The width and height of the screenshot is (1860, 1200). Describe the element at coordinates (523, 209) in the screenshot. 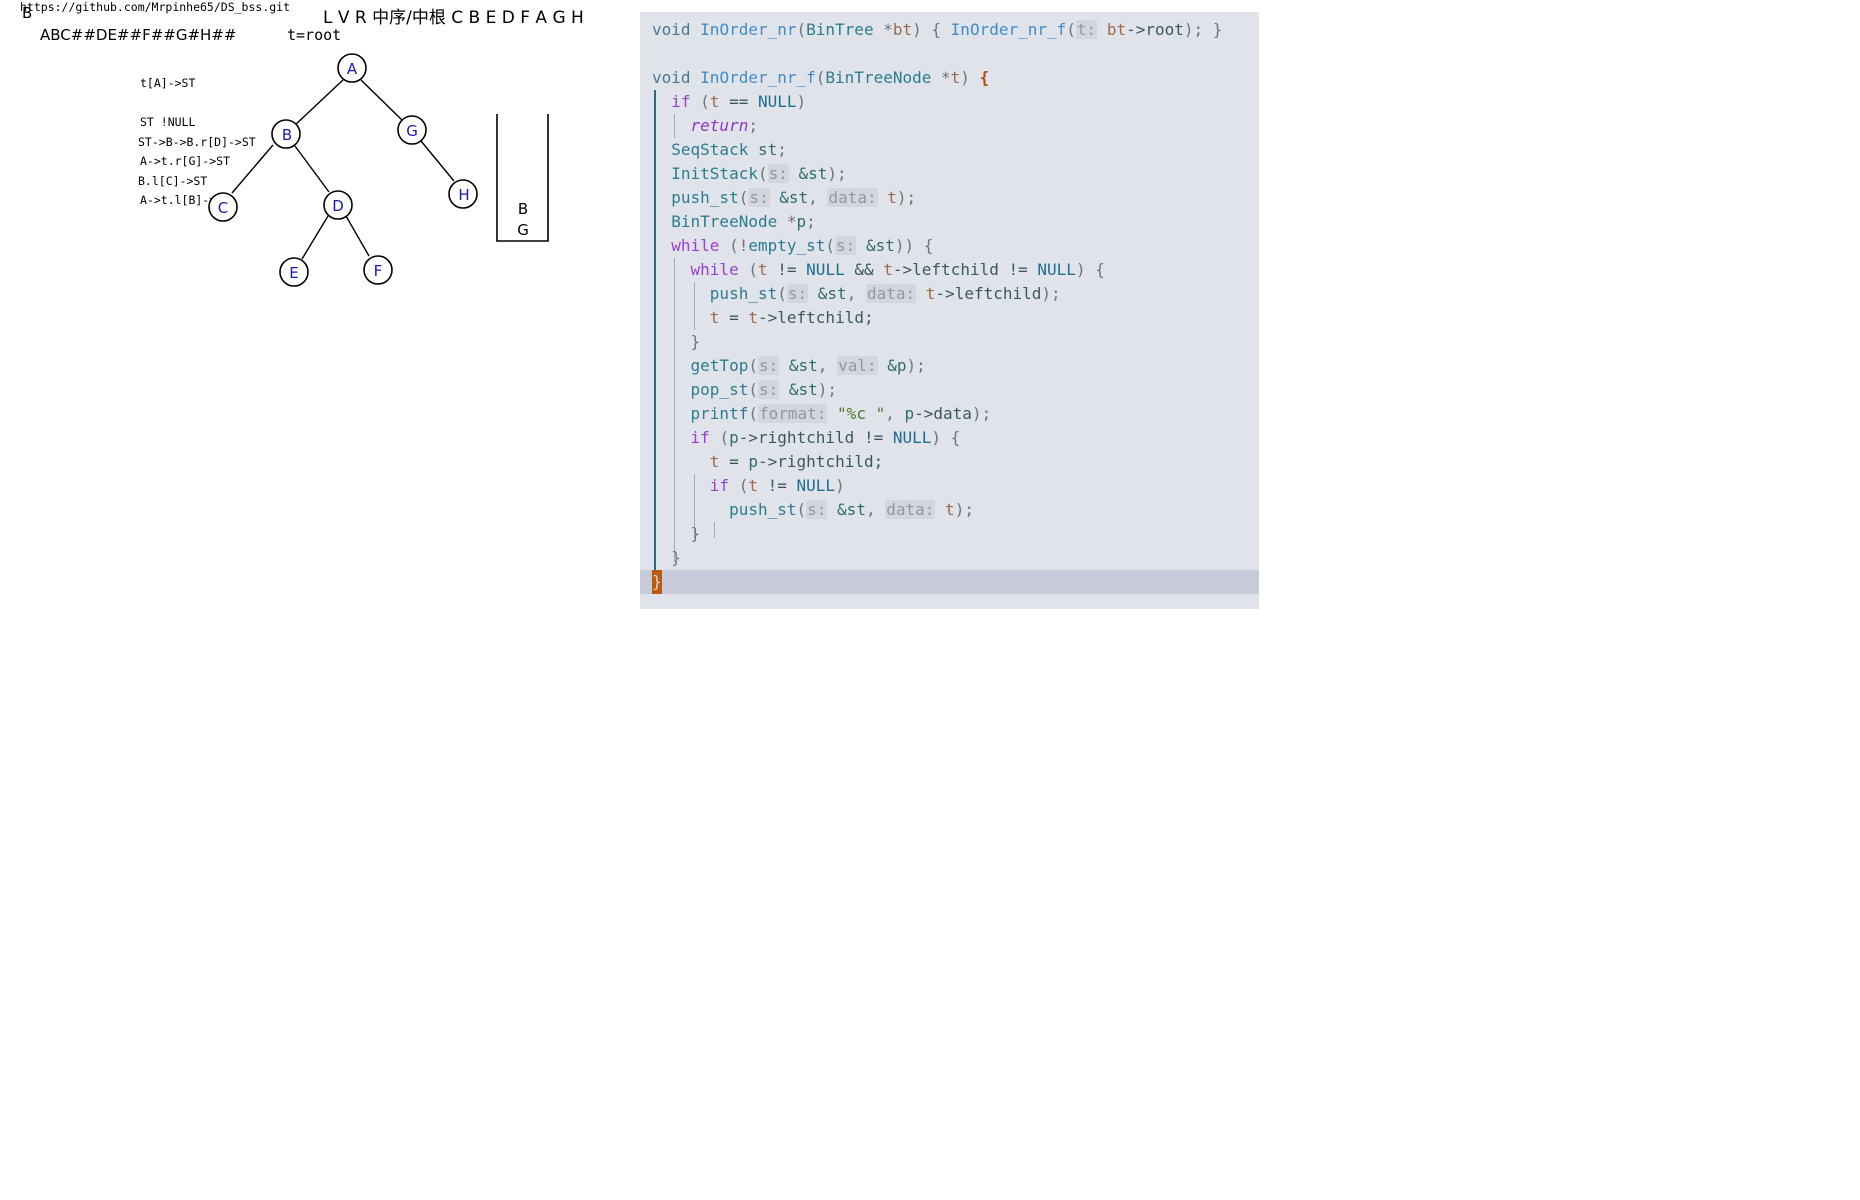

I see `stack-item: B` at that location.